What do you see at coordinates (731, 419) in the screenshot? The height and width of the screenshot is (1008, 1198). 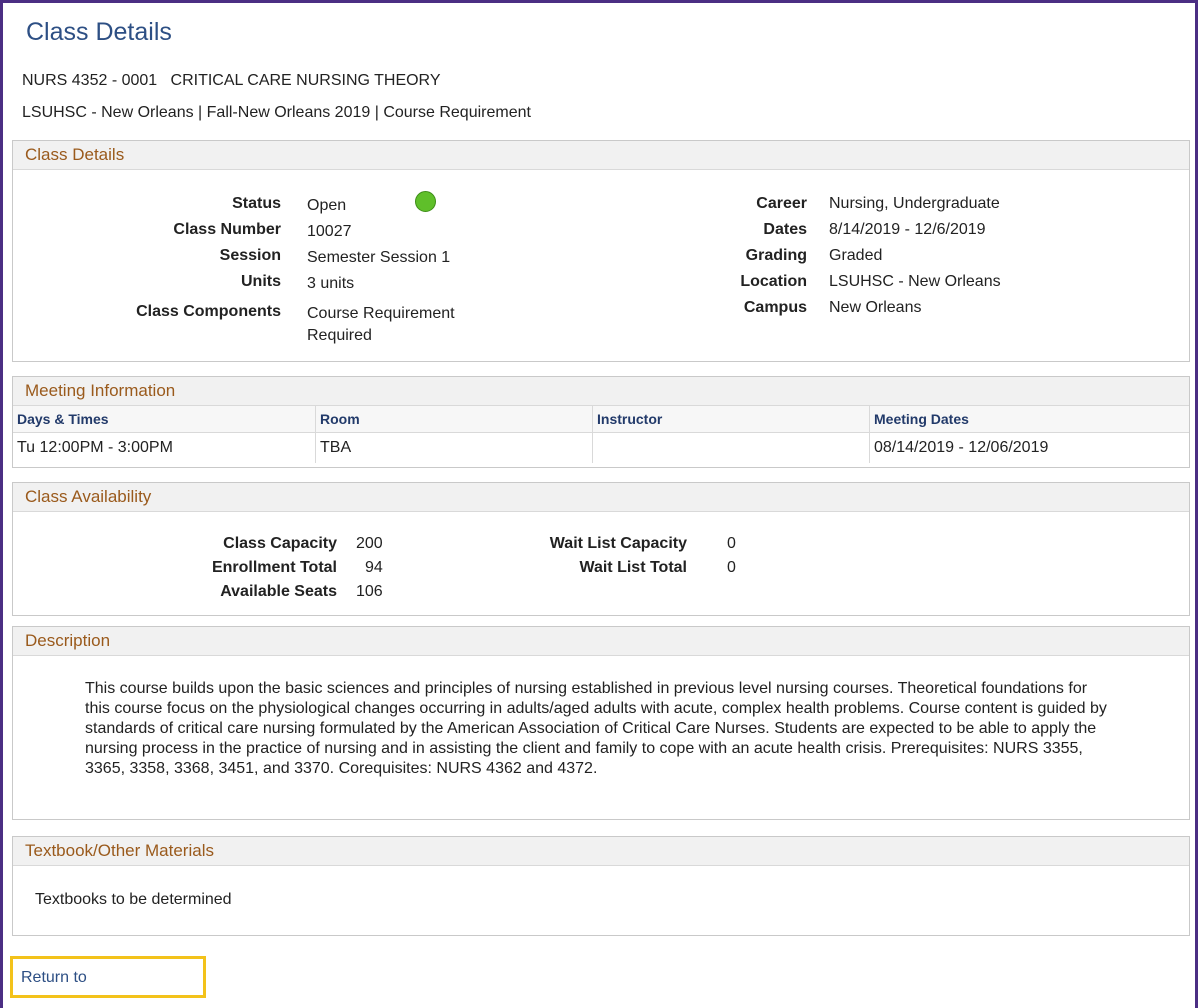 I see `col-instructor: Instructor` at bounding box center [731, 419].